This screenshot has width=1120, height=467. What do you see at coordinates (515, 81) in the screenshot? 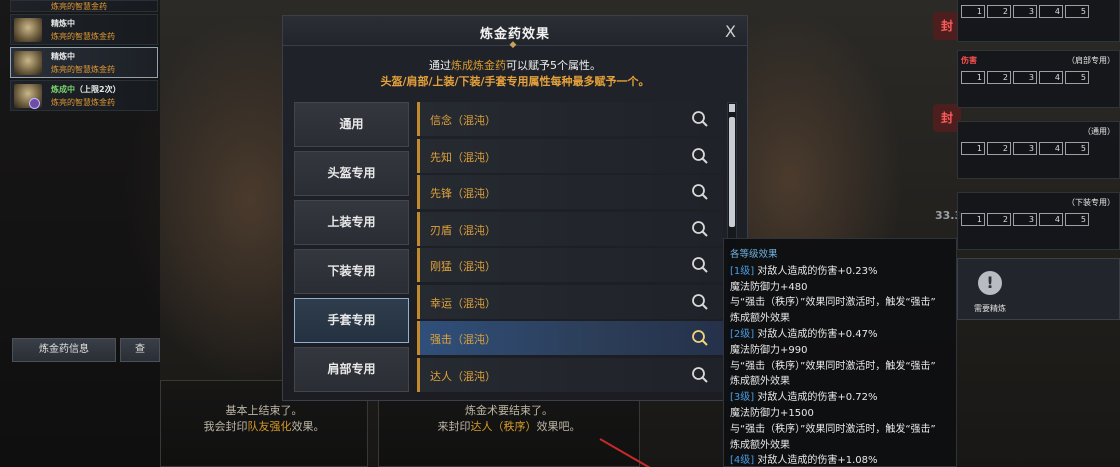
I see `intro-line-2: 头盔/肩部/上装/下装/手套专用属性每种最多赋予一个。` at bounding box center [515, 81].